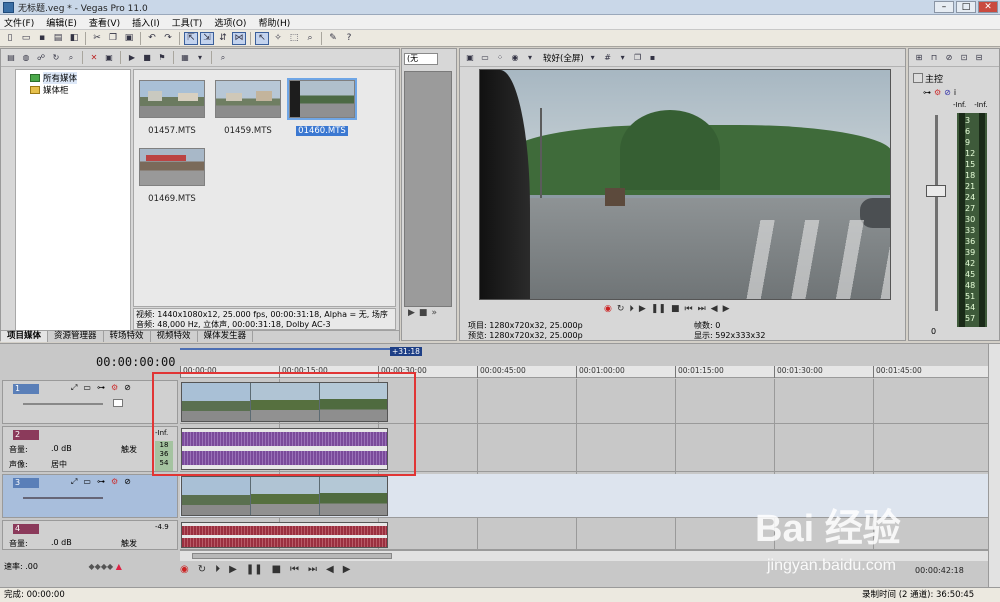 Image resolution: width=1000 pixels, height=602 pixels. What do you see at coordinates (172, 110) in the screenshot?
I see `media-thumb: 01457.MTS` at bounding box center [172, 110].